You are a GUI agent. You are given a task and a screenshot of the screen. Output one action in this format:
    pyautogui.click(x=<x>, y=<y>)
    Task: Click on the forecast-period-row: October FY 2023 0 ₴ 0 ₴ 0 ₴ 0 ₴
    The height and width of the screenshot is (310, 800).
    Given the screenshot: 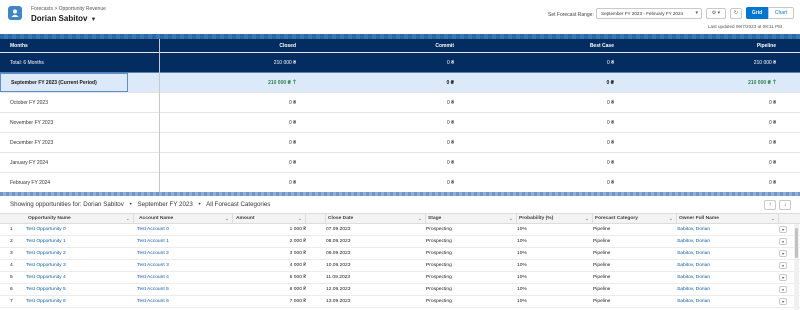 What is the action you would take?
    pyautogui.click(x=400, y=103)
    